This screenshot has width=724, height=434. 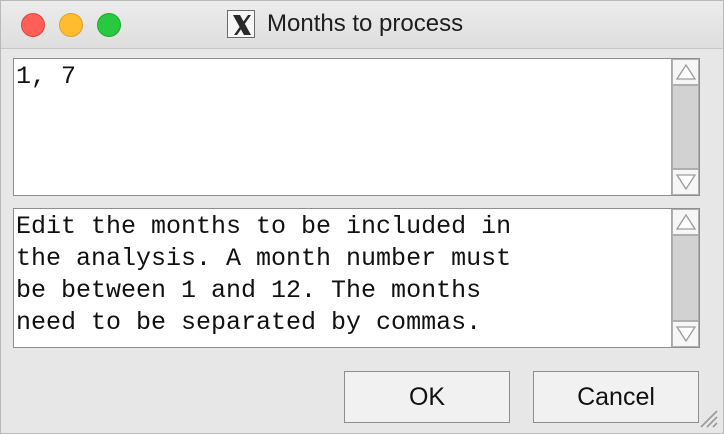 I want to click on help-scrollbar, so click(x=685, y=278).